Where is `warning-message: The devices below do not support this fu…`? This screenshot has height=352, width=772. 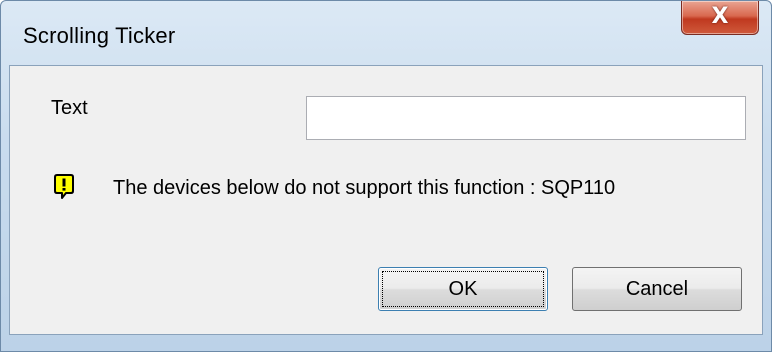 warning-message: The devices below do not support this fu… is located at coordinates (364, 188).